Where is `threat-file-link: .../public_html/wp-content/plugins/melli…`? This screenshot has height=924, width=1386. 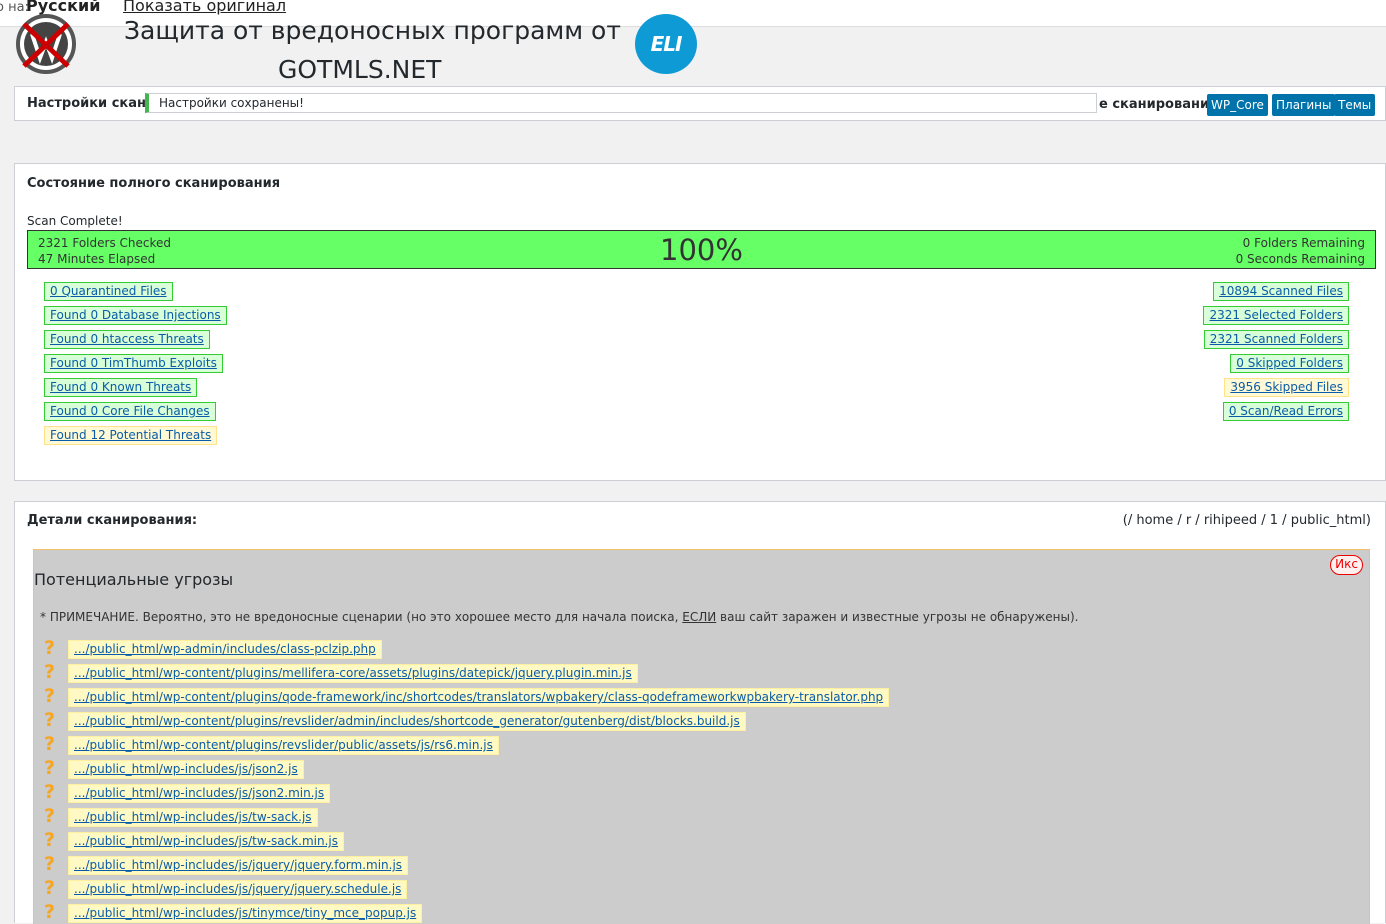
threat-file-link: .../public_html/wp-content/plugins/melli… is located at coordinates (353, 673).